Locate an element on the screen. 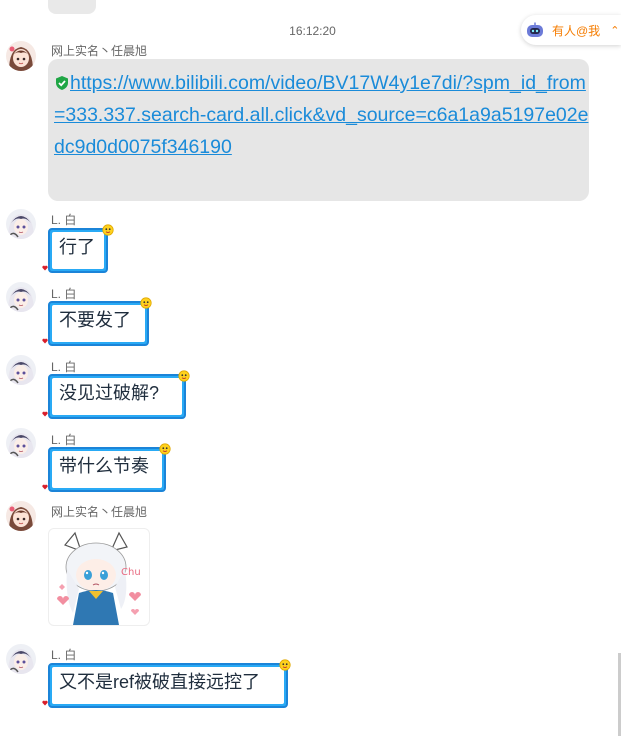  double-chevron-up-icon: ⌃ is located at coordinates (614, 30).